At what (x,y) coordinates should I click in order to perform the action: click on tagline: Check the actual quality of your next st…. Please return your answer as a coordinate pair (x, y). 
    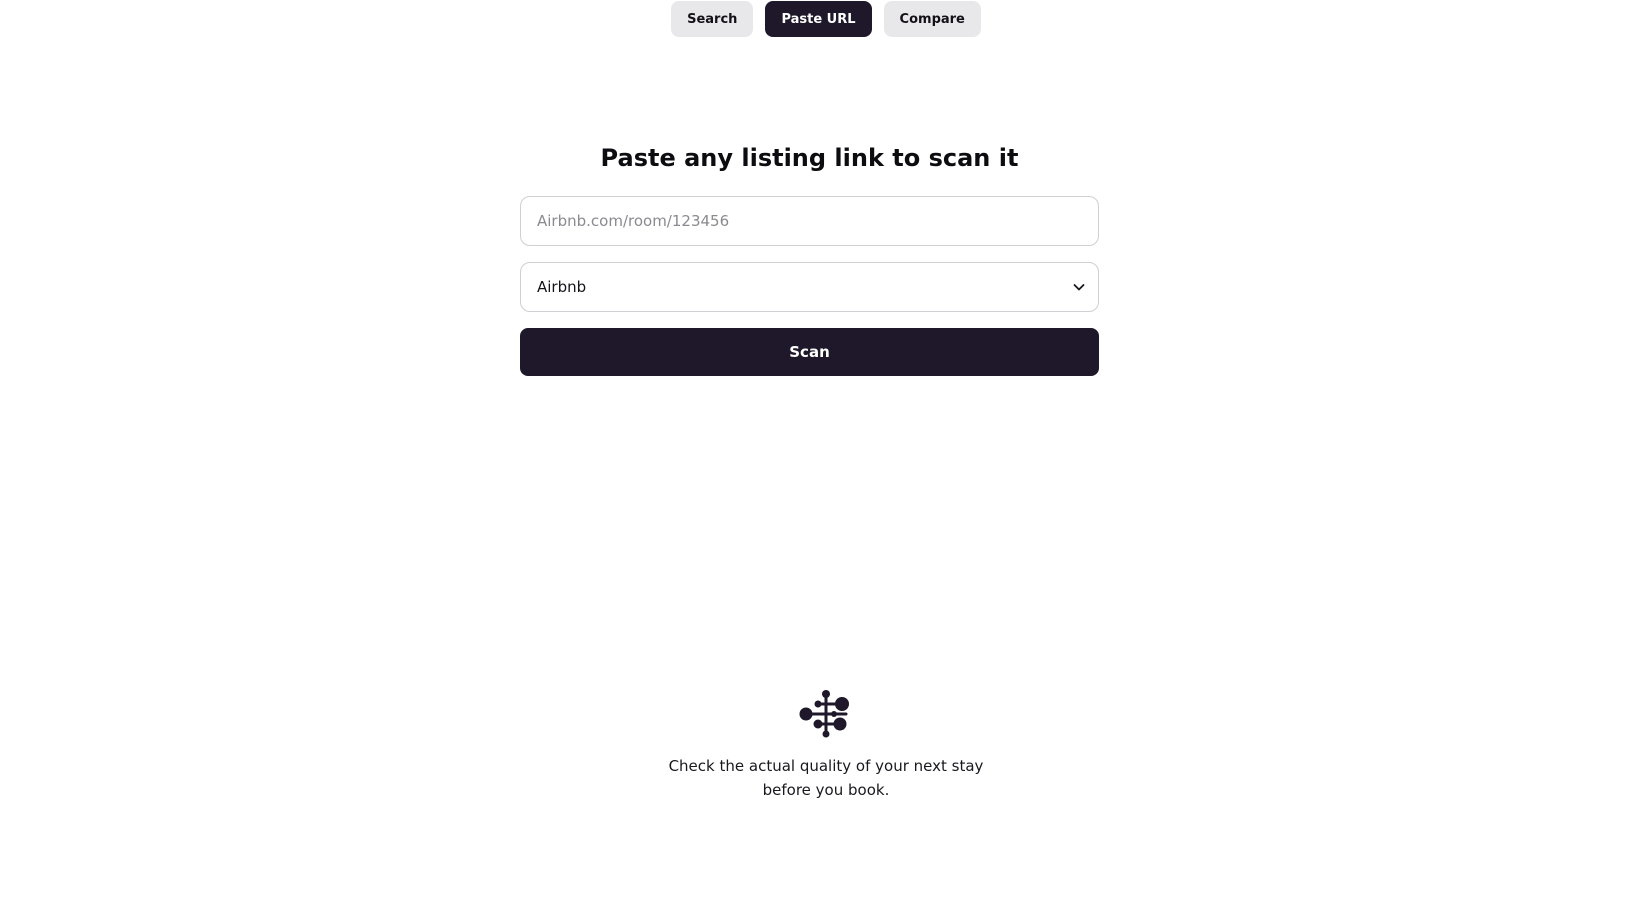
    Looking at the image, I should click on (826, 778).